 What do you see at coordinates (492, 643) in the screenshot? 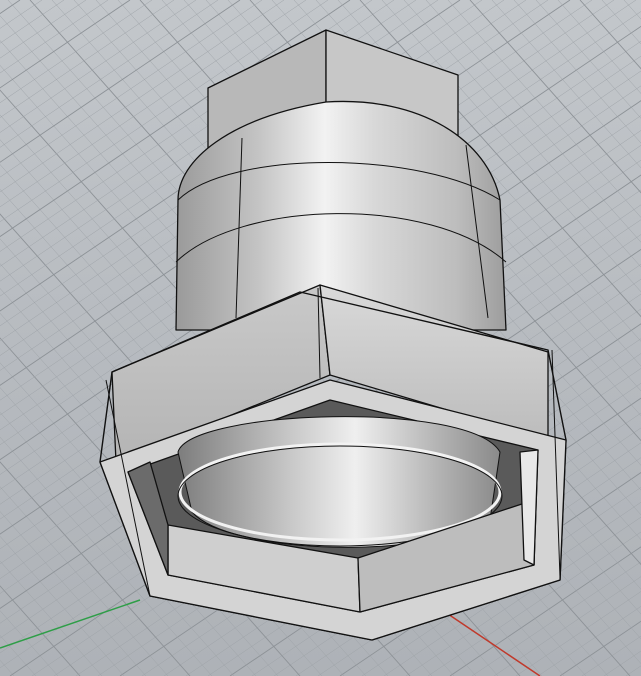
I see `world-x-axis` at bounding box center [492, 643].